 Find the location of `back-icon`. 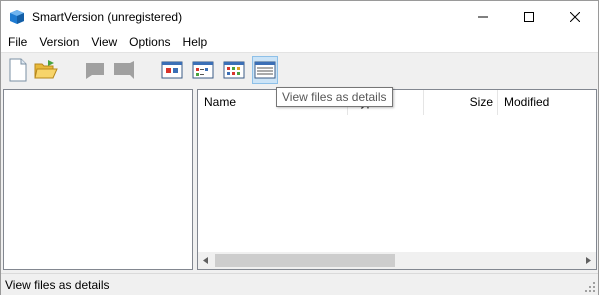

back-icon is located at coordinates (95, 71).